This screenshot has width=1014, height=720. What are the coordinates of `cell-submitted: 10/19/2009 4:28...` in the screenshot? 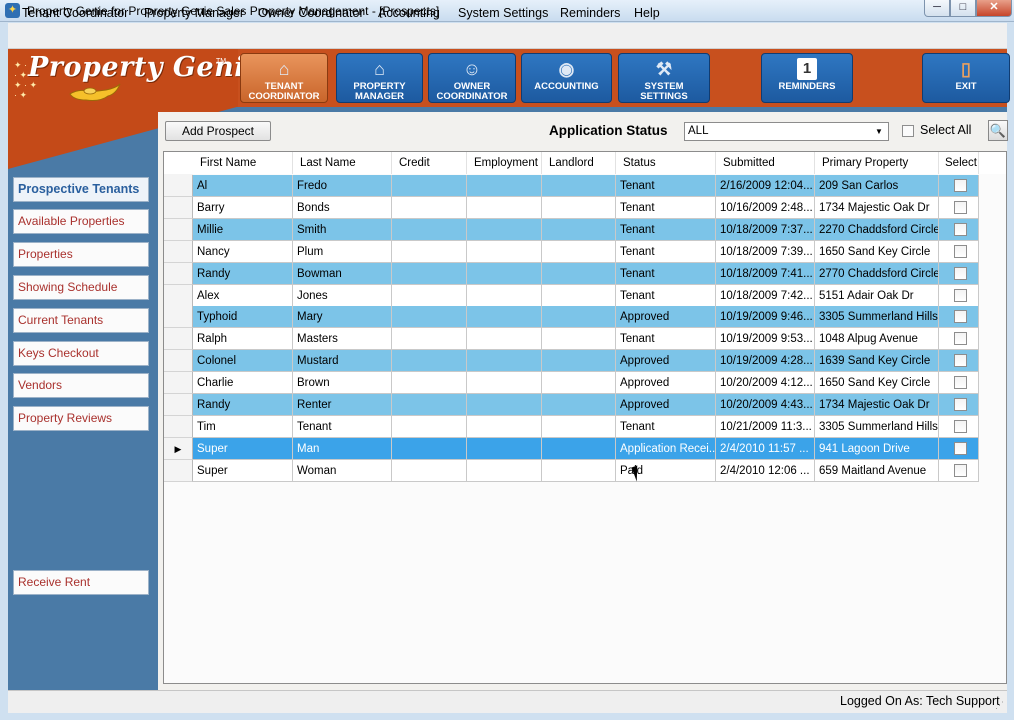 It's located at (765, 361).